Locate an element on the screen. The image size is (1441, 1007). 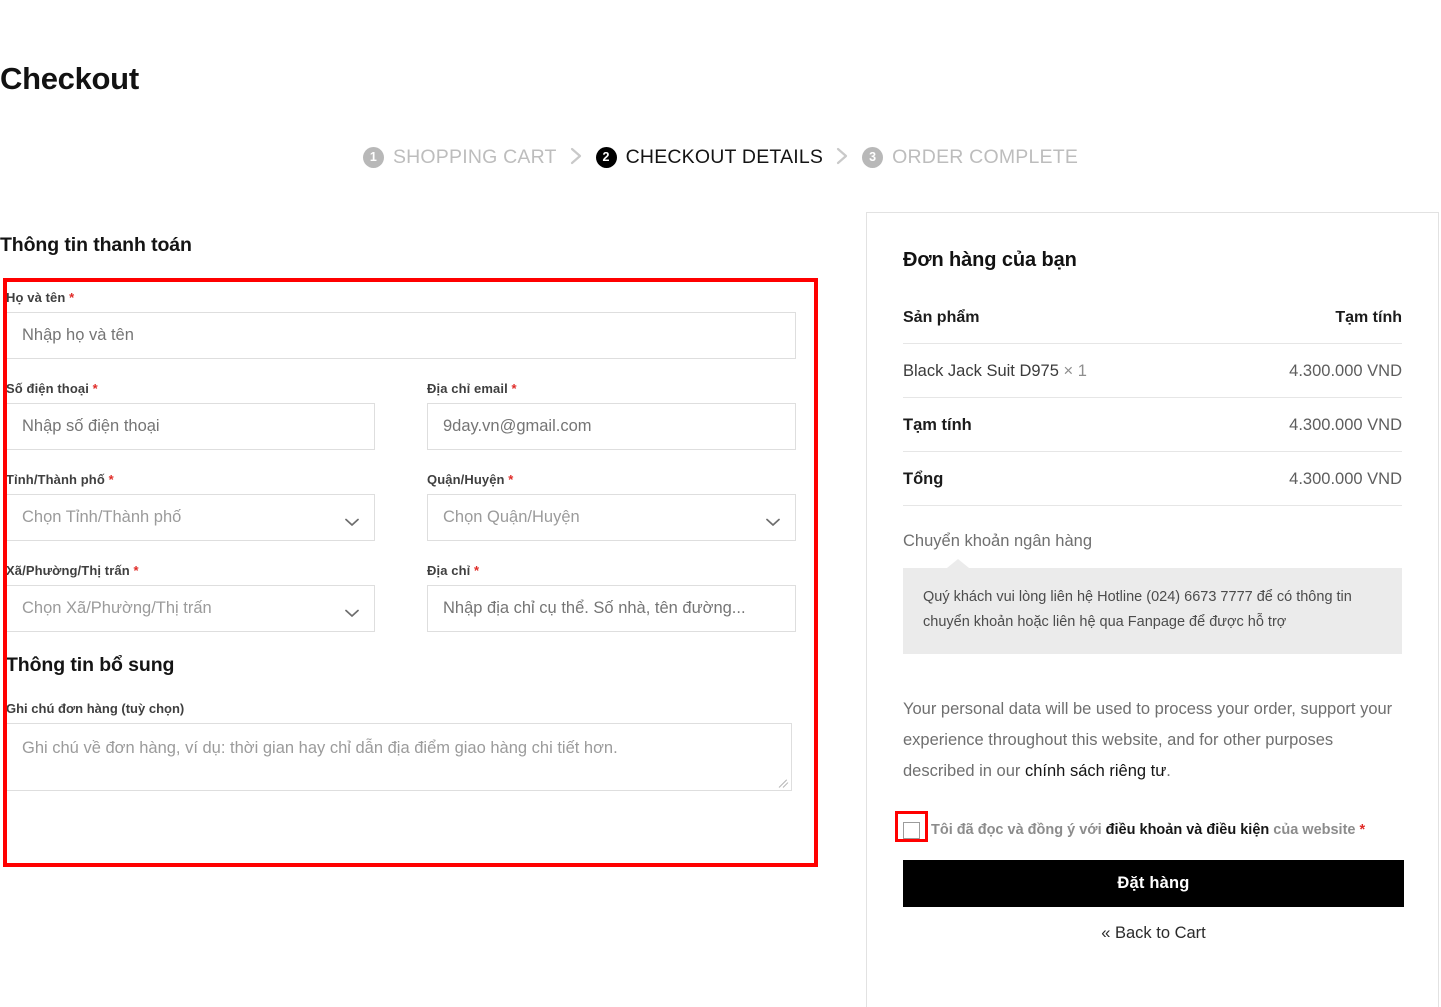
ward-select: Chọn Xã/Phường/Thị trấn is located at coordinates (190, 608).